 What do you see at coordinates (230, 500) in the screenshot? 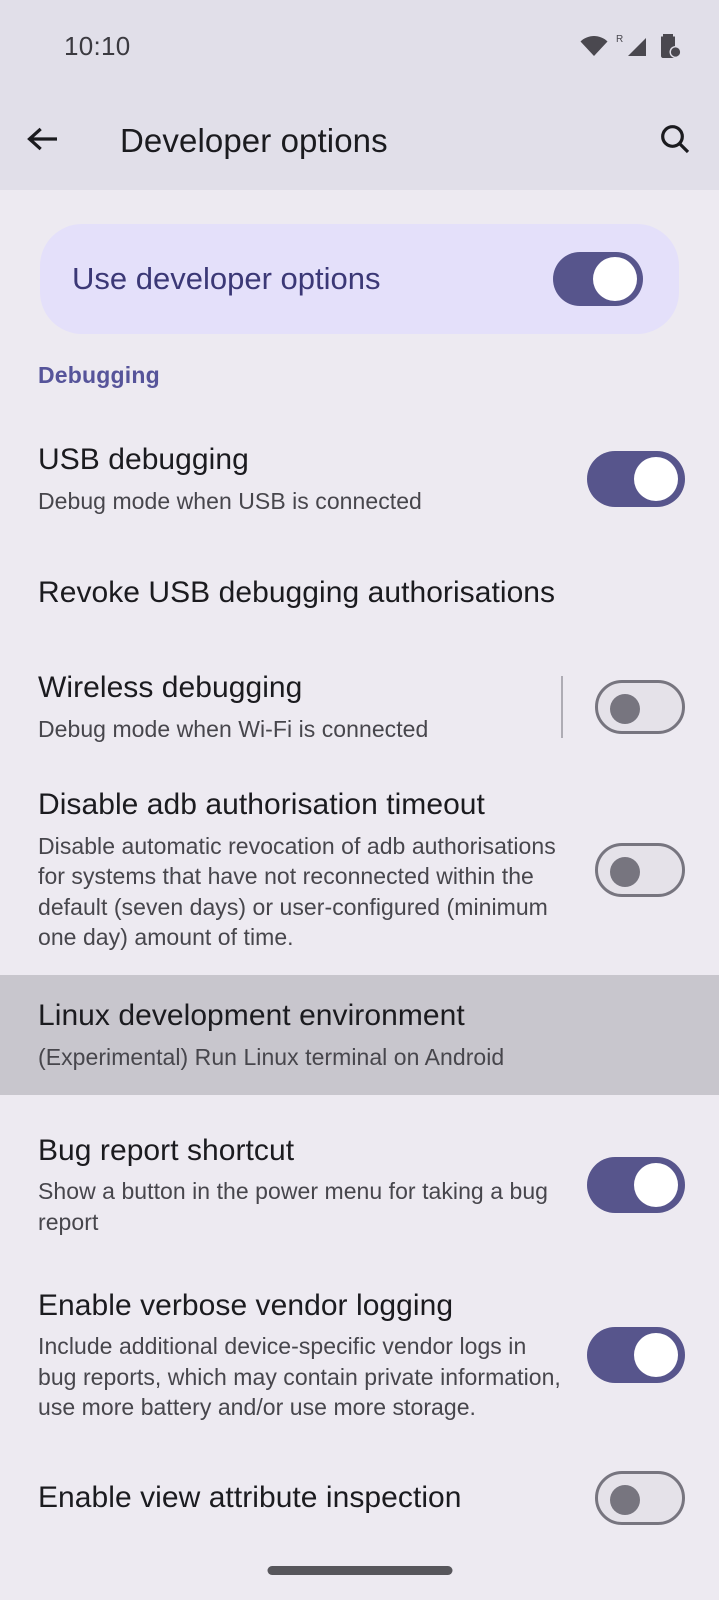
I see `row-subtitle: Debug mode when USB is connected` at bounding box center [230, 500].